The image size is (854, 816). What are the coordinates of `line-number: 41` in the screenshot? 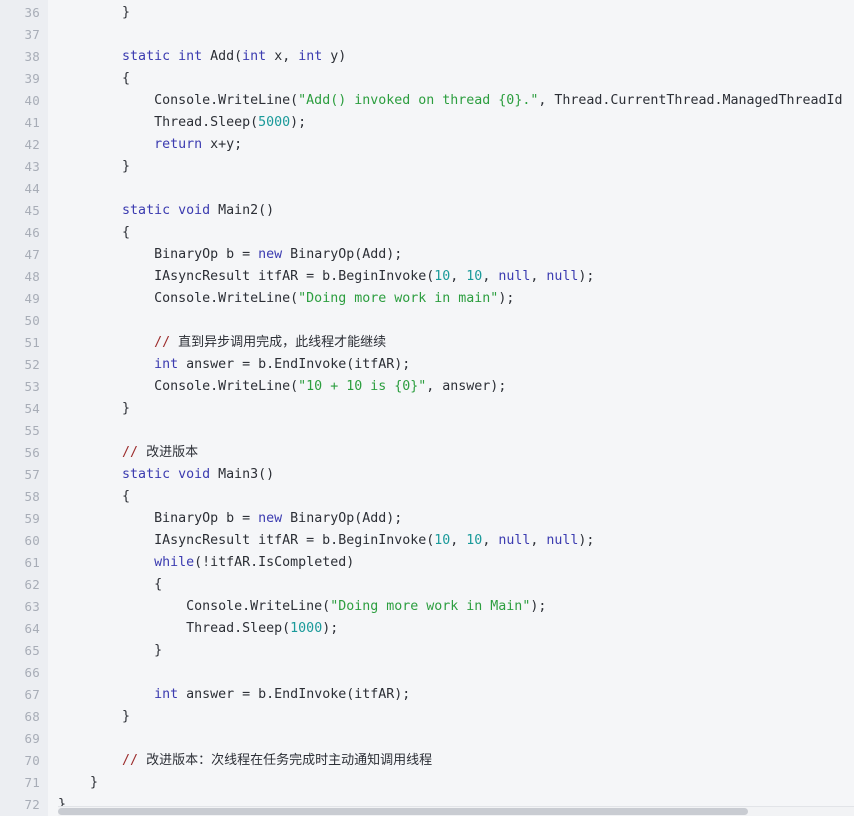 It's located at (32, 122).